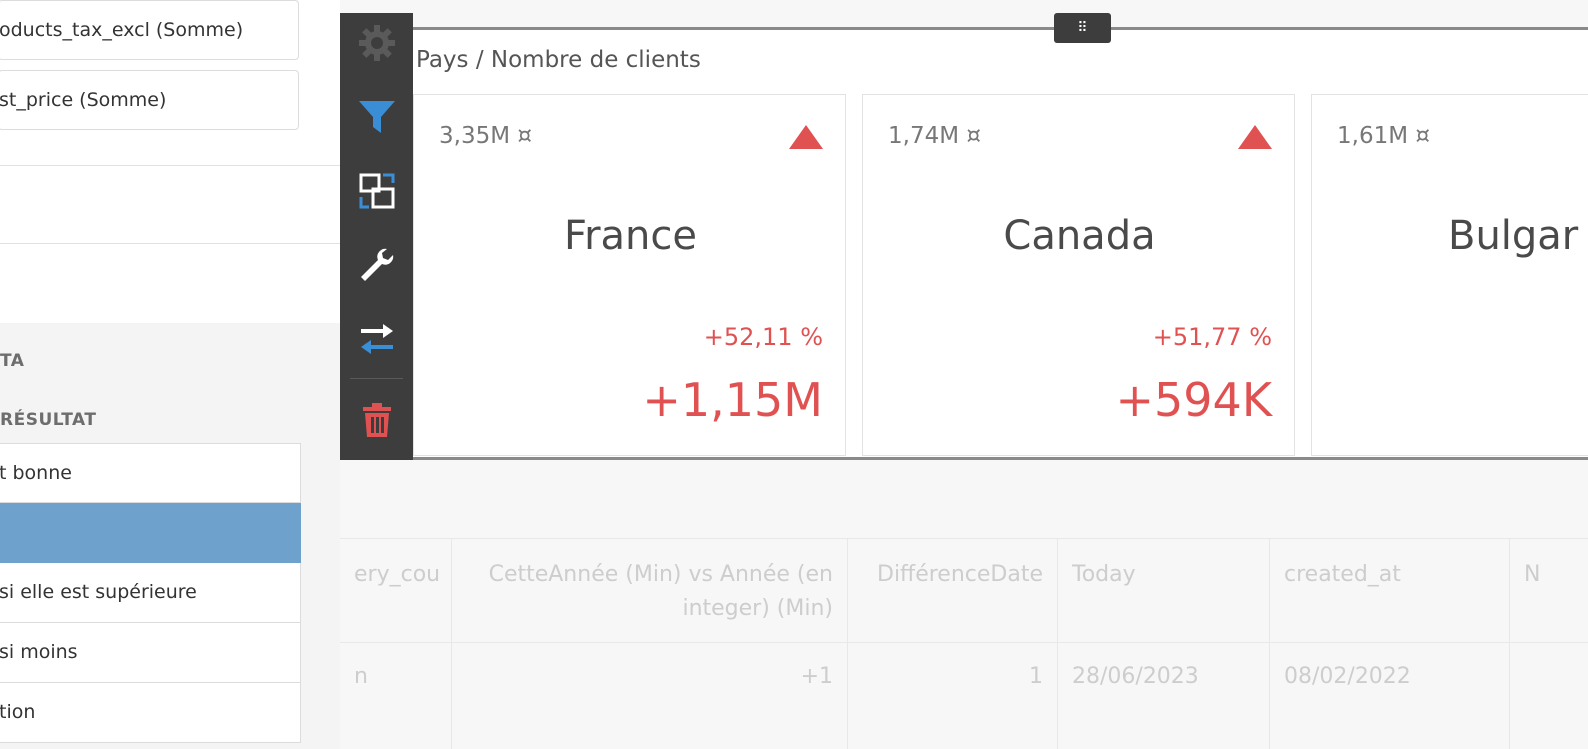  Describe the element at coordinates (376, 191) in the screenshot. I see `swap-panels-icon` at that location.